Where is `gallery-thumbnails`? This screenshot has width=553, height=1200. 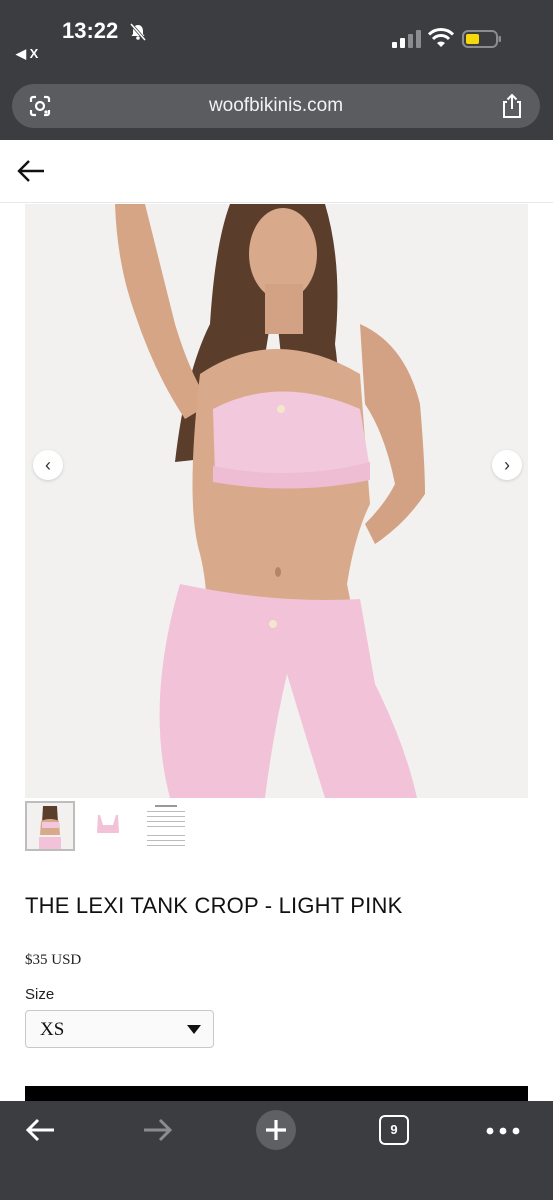
gallery-thumbnails is located at coordinates (108, 827).